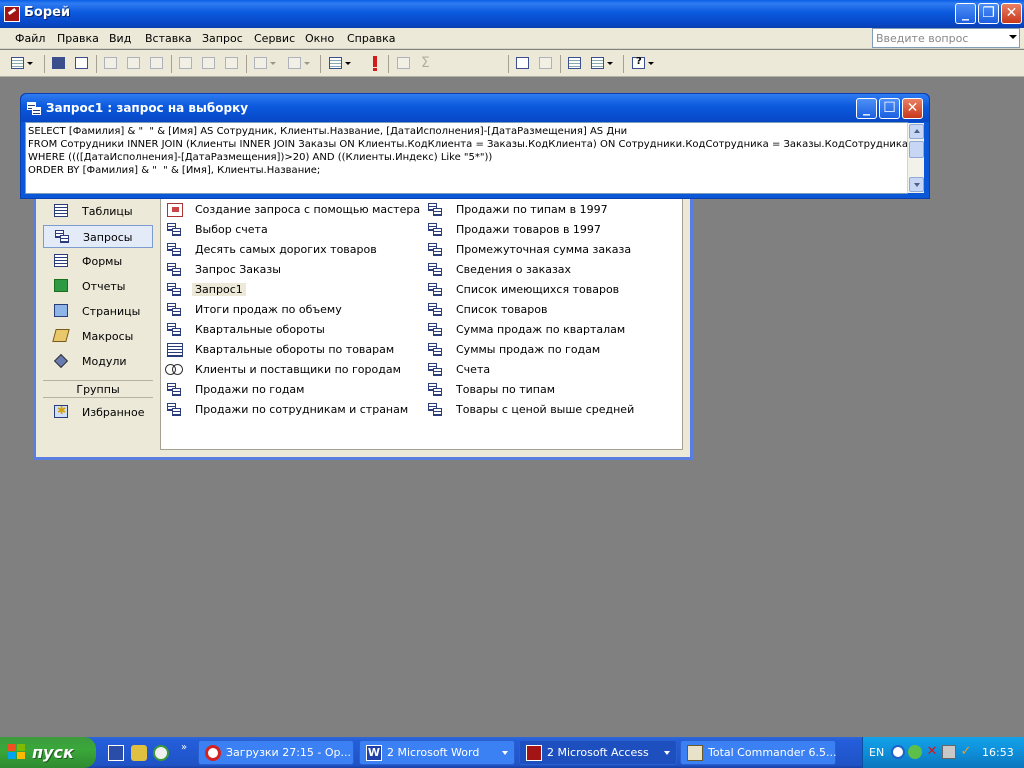 The image size is (1024, 768). I want to click on properties-button, so click(523, 63).